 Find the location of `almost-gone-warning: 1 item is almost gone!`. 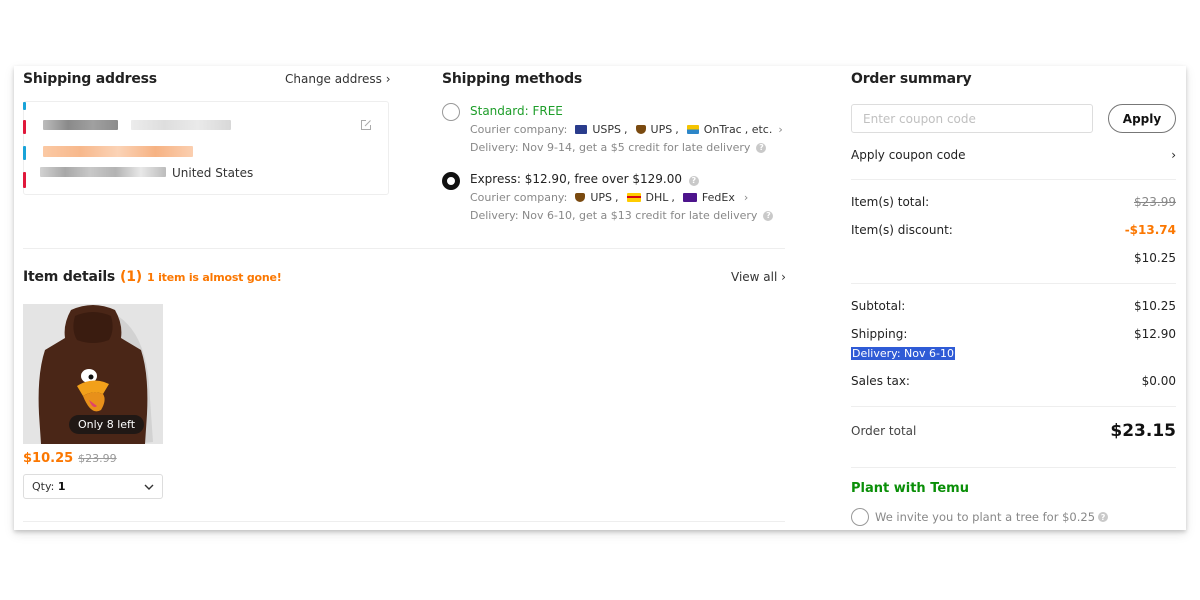

almost-gone-warning: 1 item is almost gone! is located at coordinates (214, 277).